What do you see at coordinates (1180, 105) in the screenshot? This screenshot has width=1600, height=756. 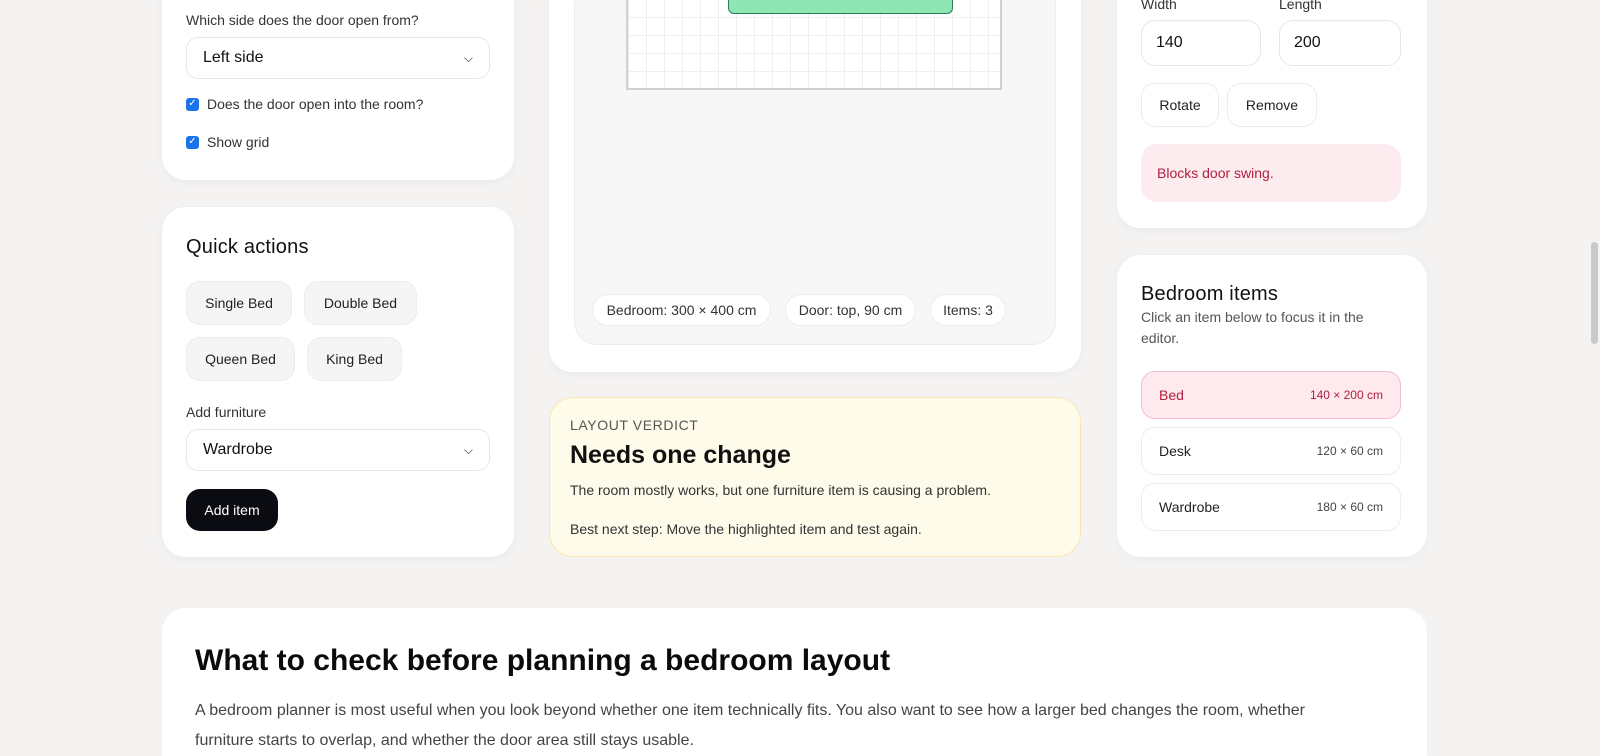 I see `rotate-button: Rotate` at bounding box center [1180, 105].